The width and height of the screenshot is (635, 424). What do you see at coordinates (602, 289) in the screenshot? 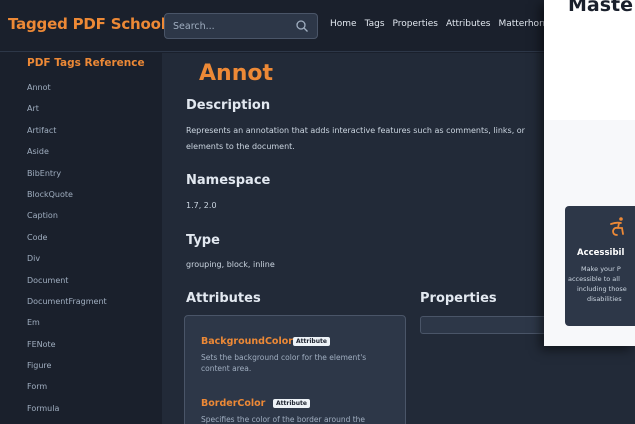
I see `card-text-line-3: including those` at bounding box center [602, 289].